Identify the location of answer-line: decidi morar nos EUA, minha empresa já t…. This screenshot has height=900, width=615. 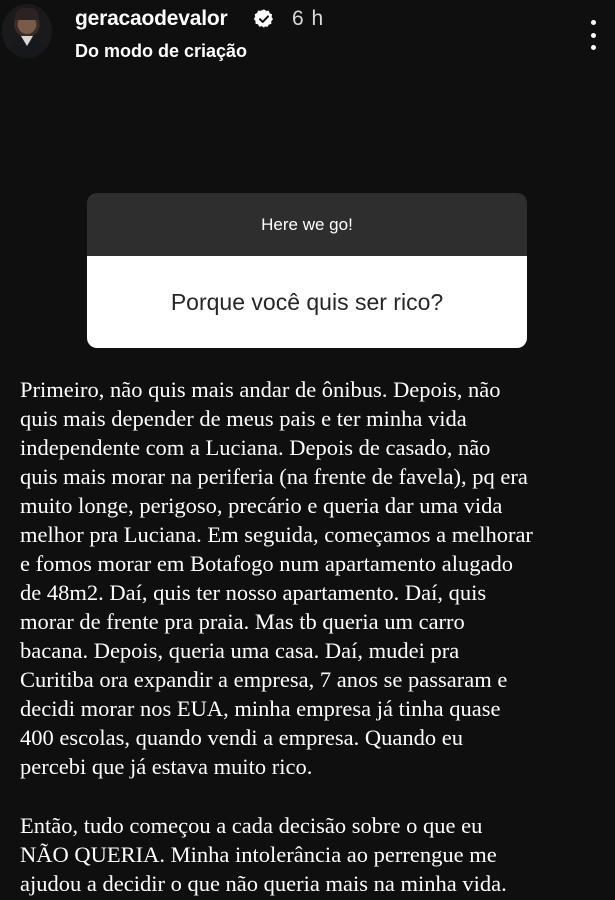
(260, 708).